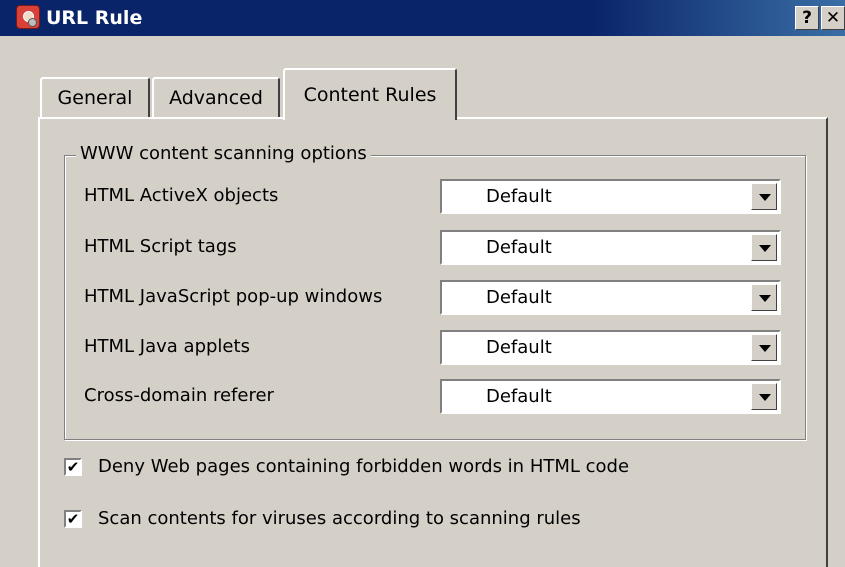  Describe the element at coordinates (160, 246) in the screenshot. I see `label-html-script-tags: HTML Script tags` at that location.